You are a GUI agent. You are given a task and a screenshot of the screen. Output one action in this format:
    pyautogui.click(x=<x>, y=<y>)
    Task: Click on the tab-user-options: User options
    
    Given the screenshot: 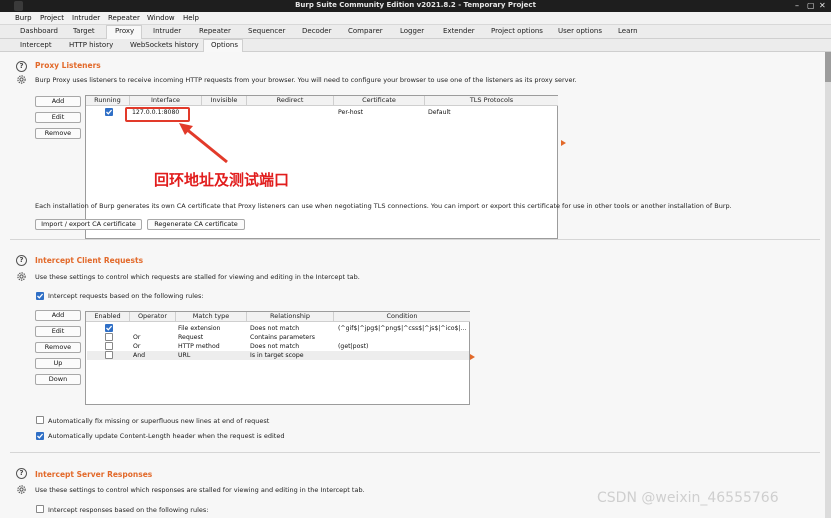 What is the action you would take?
    pyautogui.click(x=580, y=31)
    